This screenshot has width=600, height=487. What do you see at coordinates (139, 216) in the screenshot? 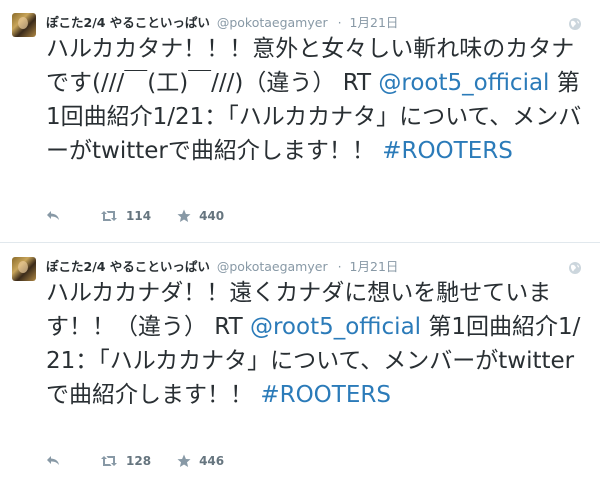
I see `retweet-count: 114` at bounding box center [139, 216].